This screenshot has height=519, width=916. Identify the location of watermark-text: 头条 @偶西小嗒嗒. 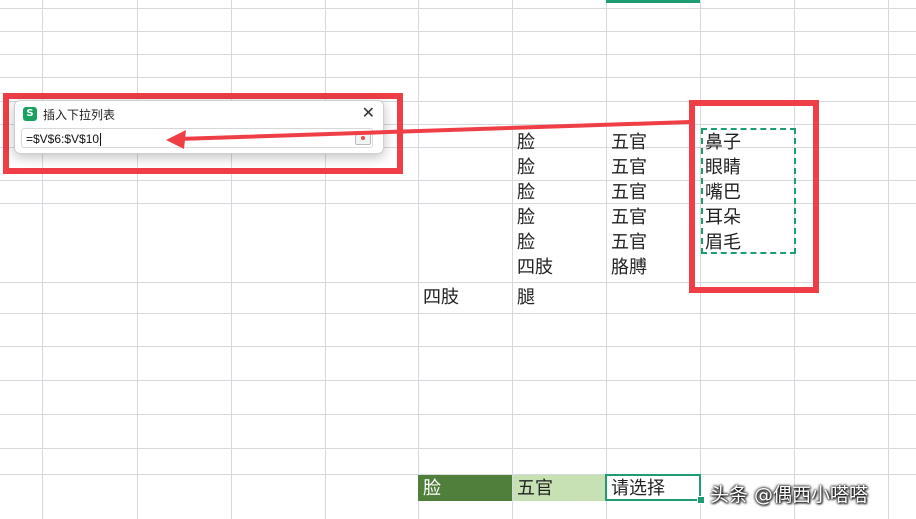
(789, 495).